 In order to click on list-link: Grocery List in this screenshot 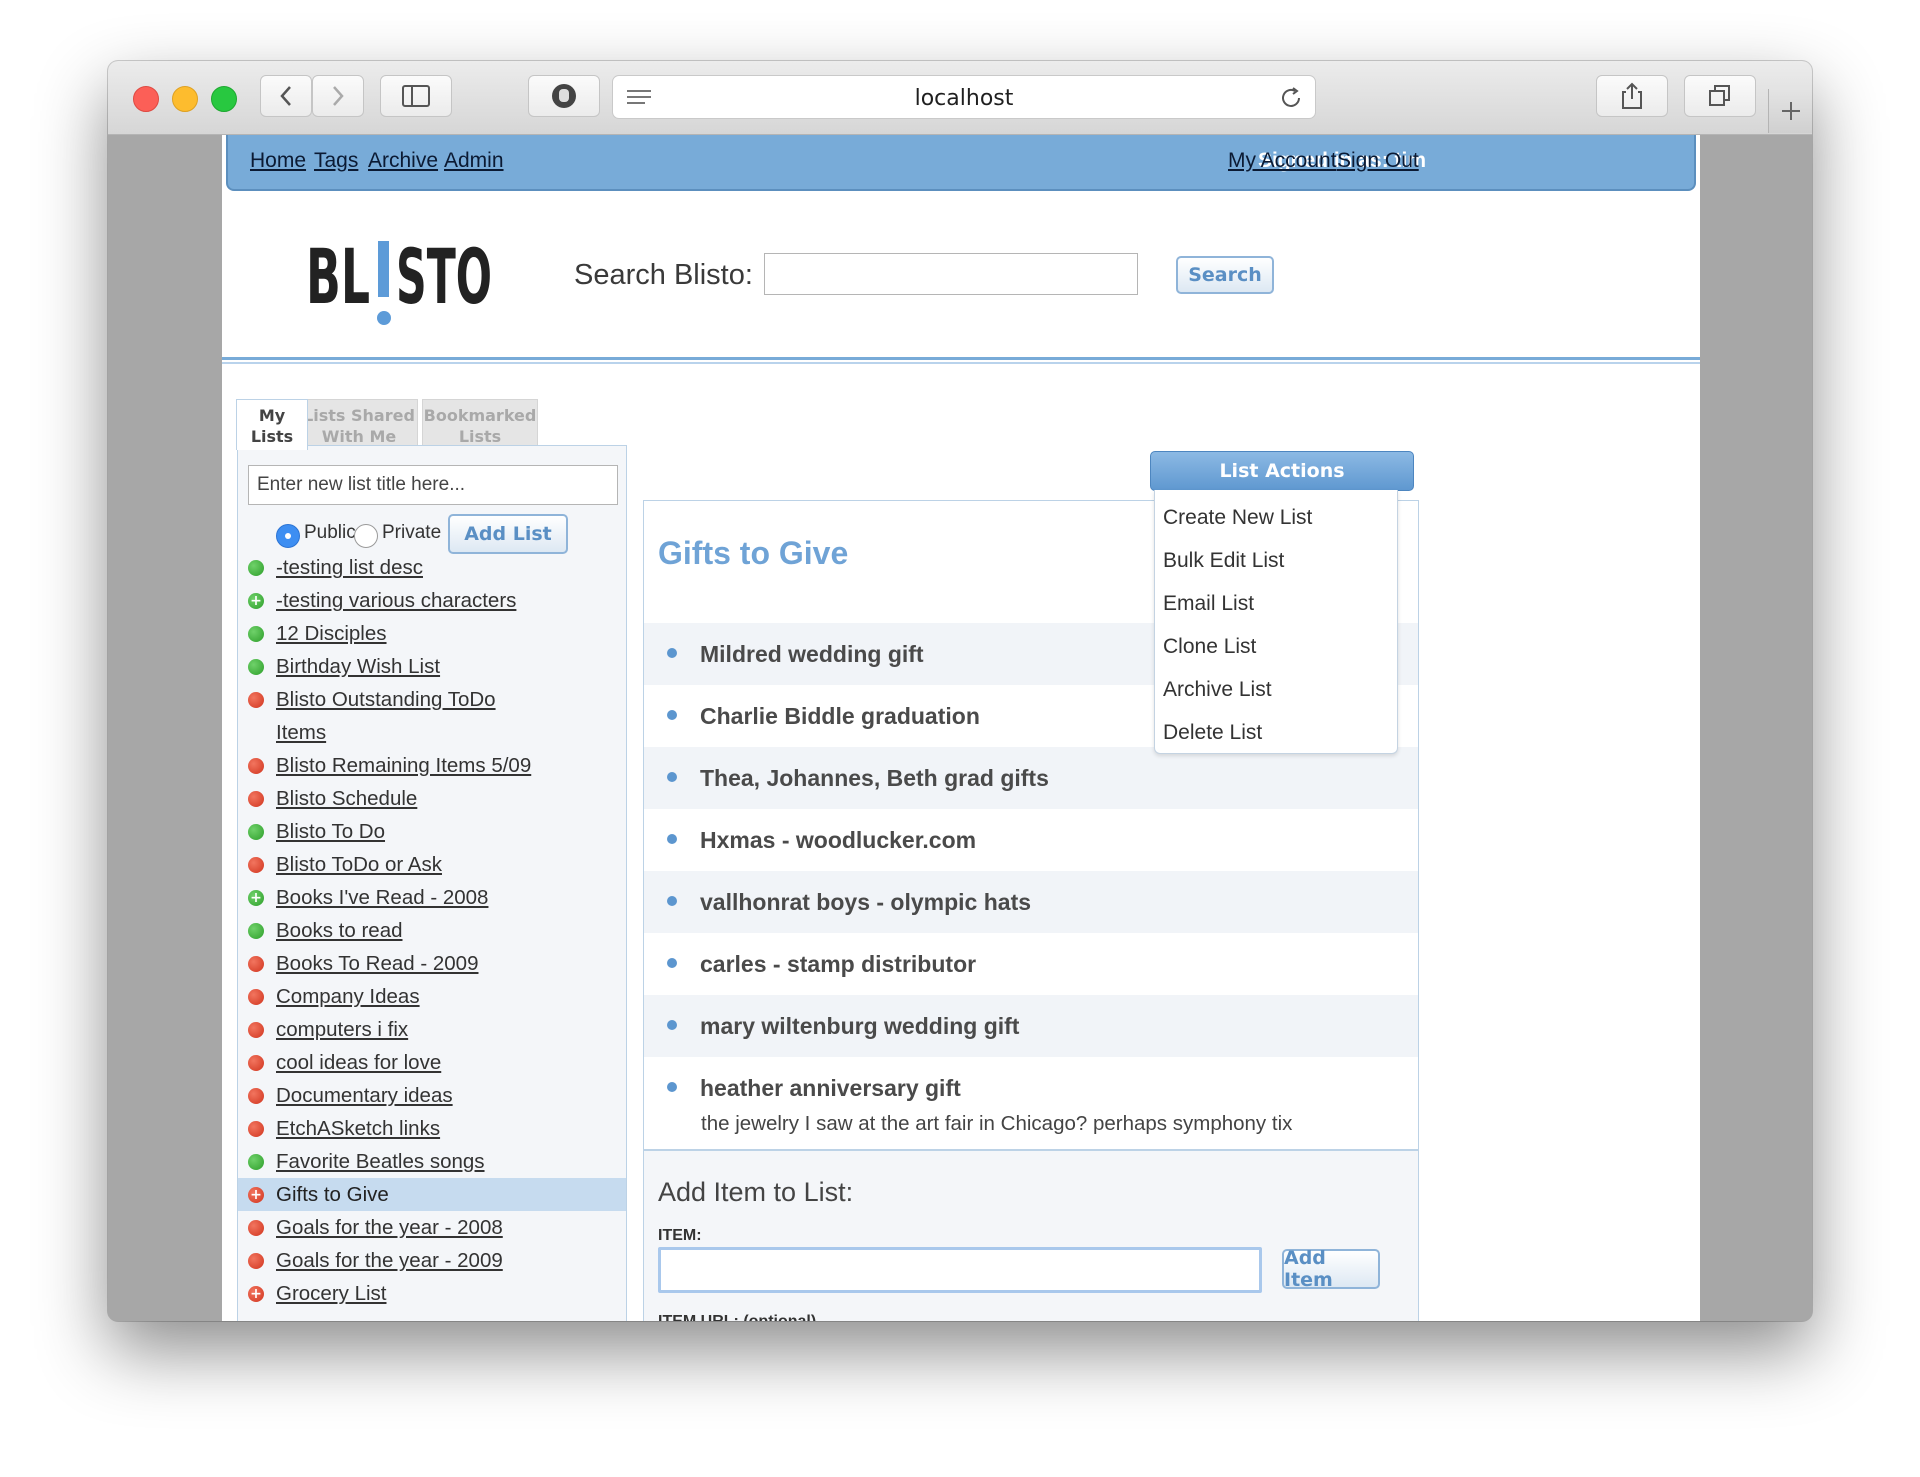, I will do `click(426, 1293)`.